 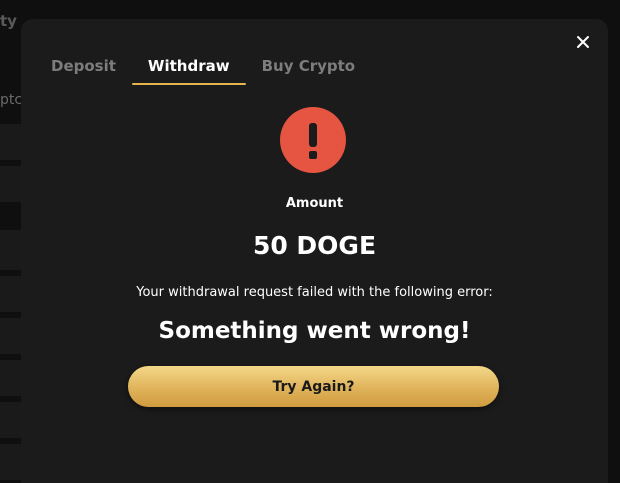 I want to click on tab-withdraw: Withdraw, so click(x=188, y=71).